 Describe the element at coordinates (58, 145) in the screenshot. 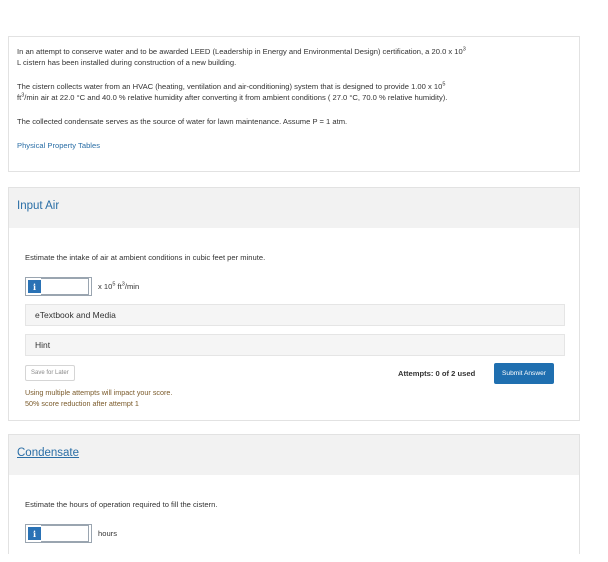

I see `physical-property-tables-link: Physical Property Tables` at that location.